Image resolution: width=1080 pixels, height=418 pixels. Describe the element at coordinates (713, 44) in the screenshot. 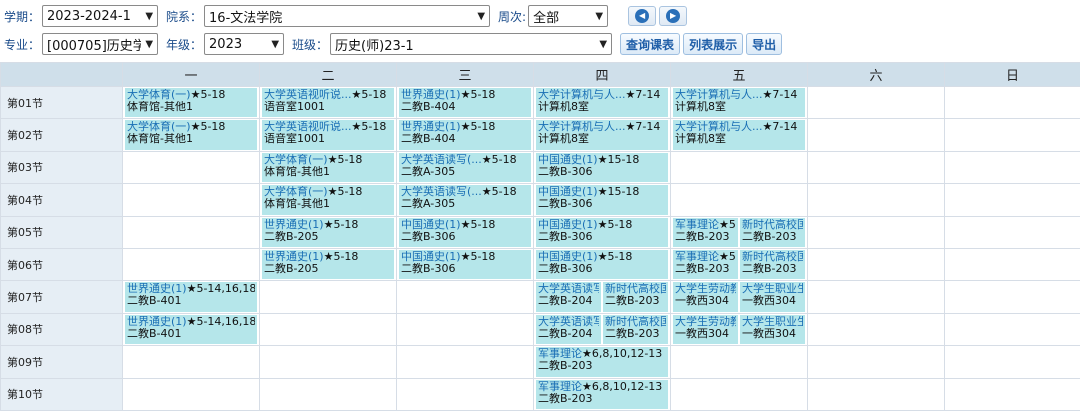

I see `list-view-button: 列表展示` at that location.